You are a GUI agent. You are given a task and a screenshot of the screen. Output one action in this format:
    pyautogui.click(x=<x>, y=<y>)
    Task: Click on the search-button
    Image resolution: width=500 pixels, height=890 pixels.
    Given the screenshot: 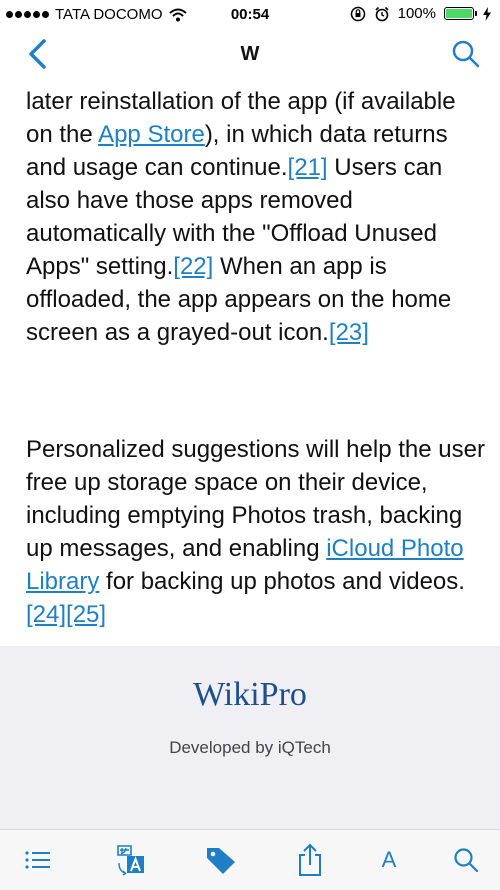 What is the action you would take?
    pyautogui.click(x=466, y=54)
    